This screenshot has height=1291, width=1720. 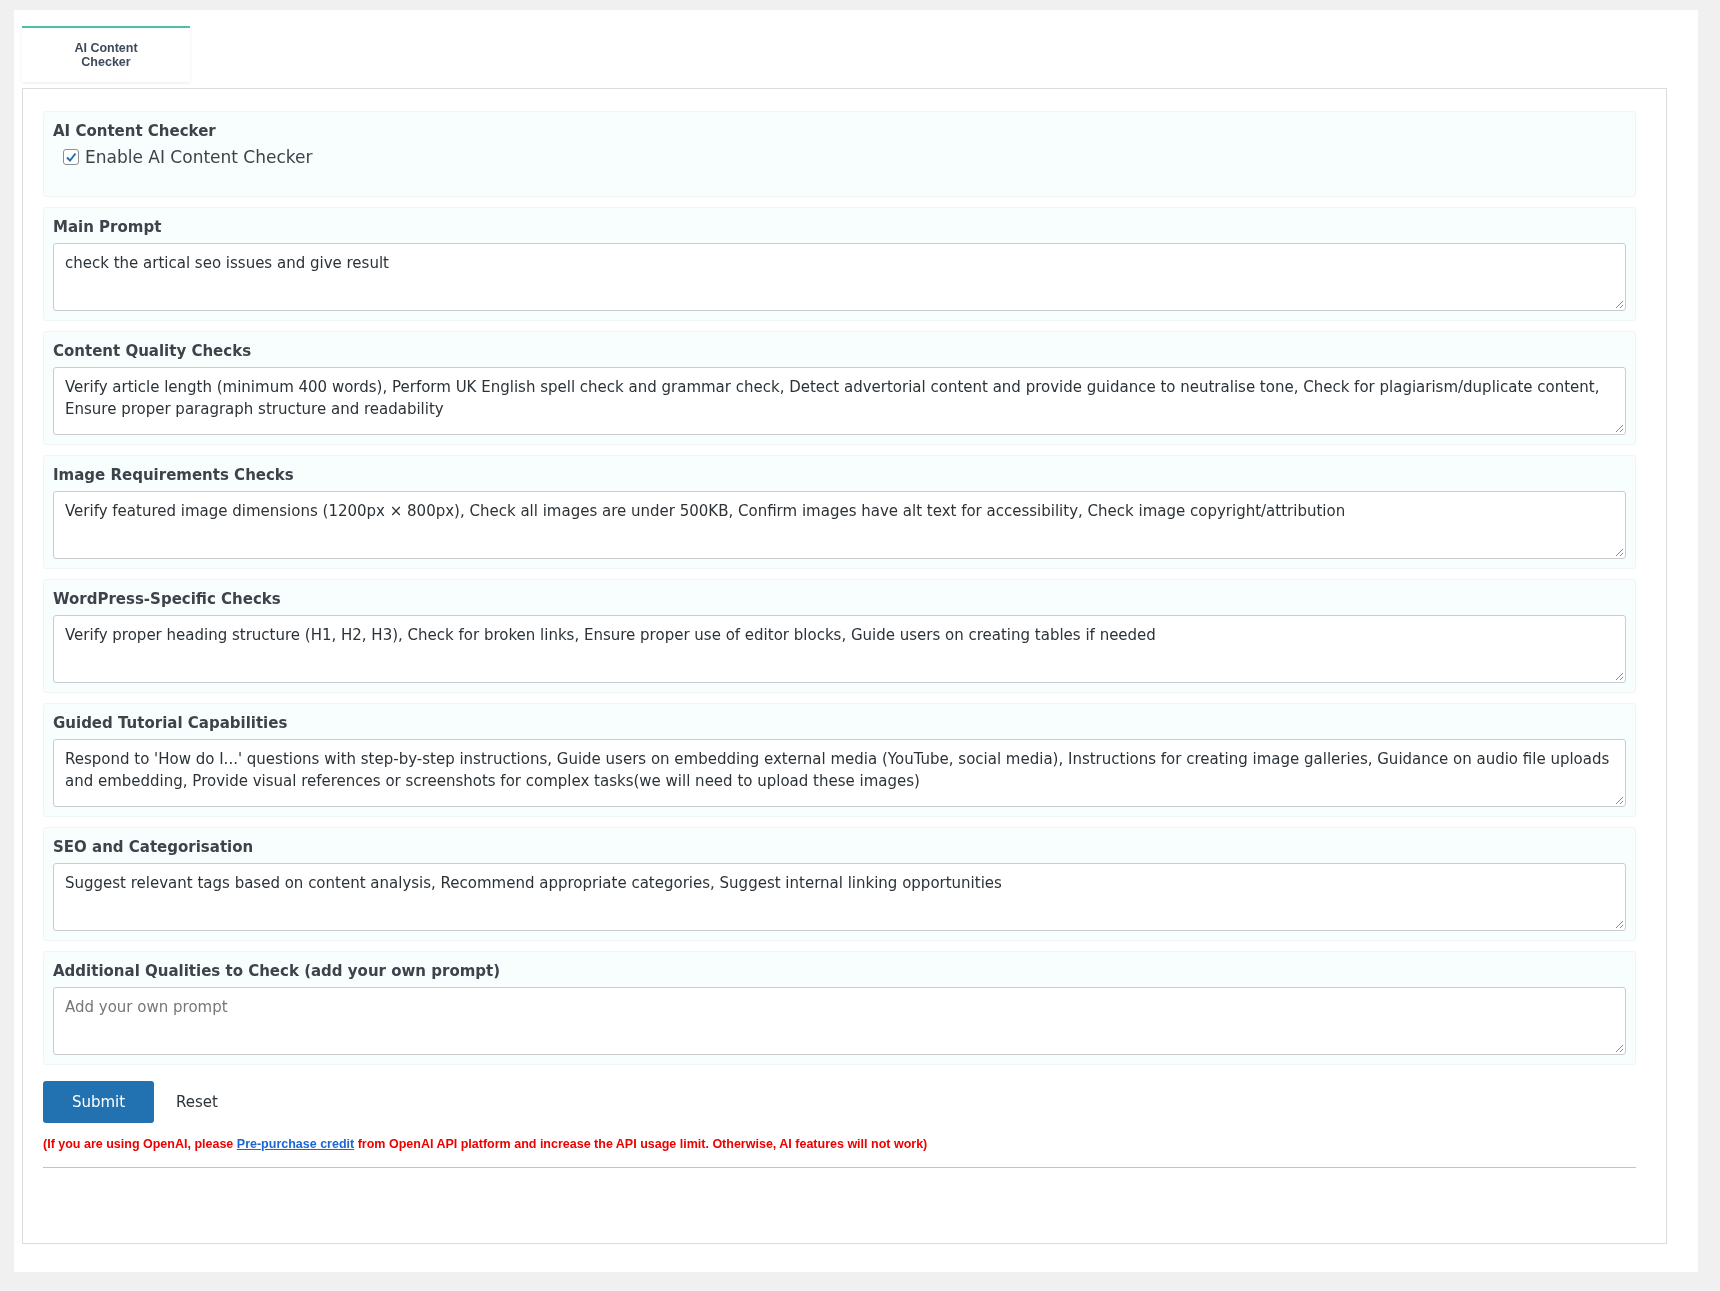 What do you see at coordinates (839, 401) in the screenshot?
I see `prompt-textarea: Verify article length (minimum 400 words), Perform UK English spell check and grammar check, Detect advertorial content and provide guidance to neutralise tone, Check for plagiarism/duplicate content, Ensure proper paragraph structure and readability` at bounding box center [839, 401].